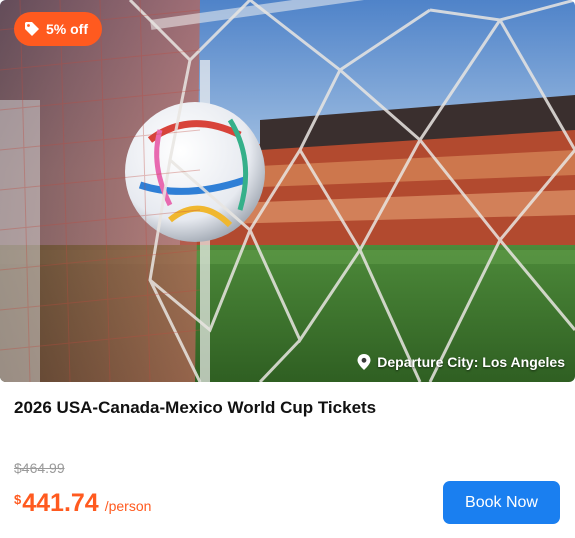  What do you see at coordinates (39, 468) in the screenshot?
I see `original-price: $464.99` at bounding box center [39, 468].